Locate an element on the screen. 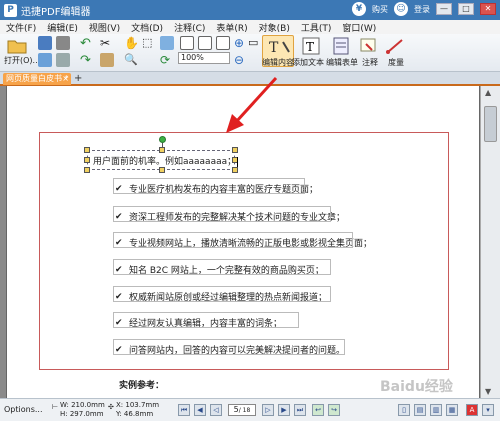 This screenshot has height=421, width=500. next-view-icon: ▷ is located at coordinates (268, 410).